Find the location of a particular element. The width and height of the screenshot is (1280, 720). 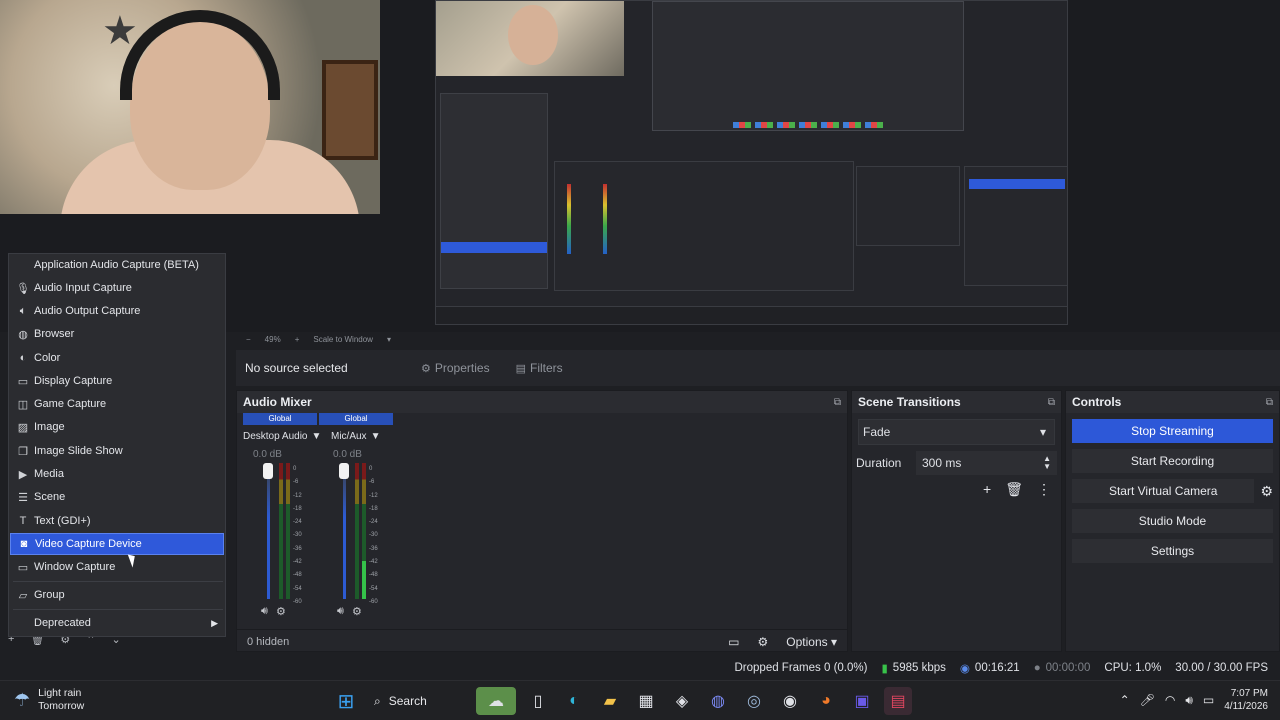

mixer-gear-icon: ⚙ is located at coordinates (763, 642).